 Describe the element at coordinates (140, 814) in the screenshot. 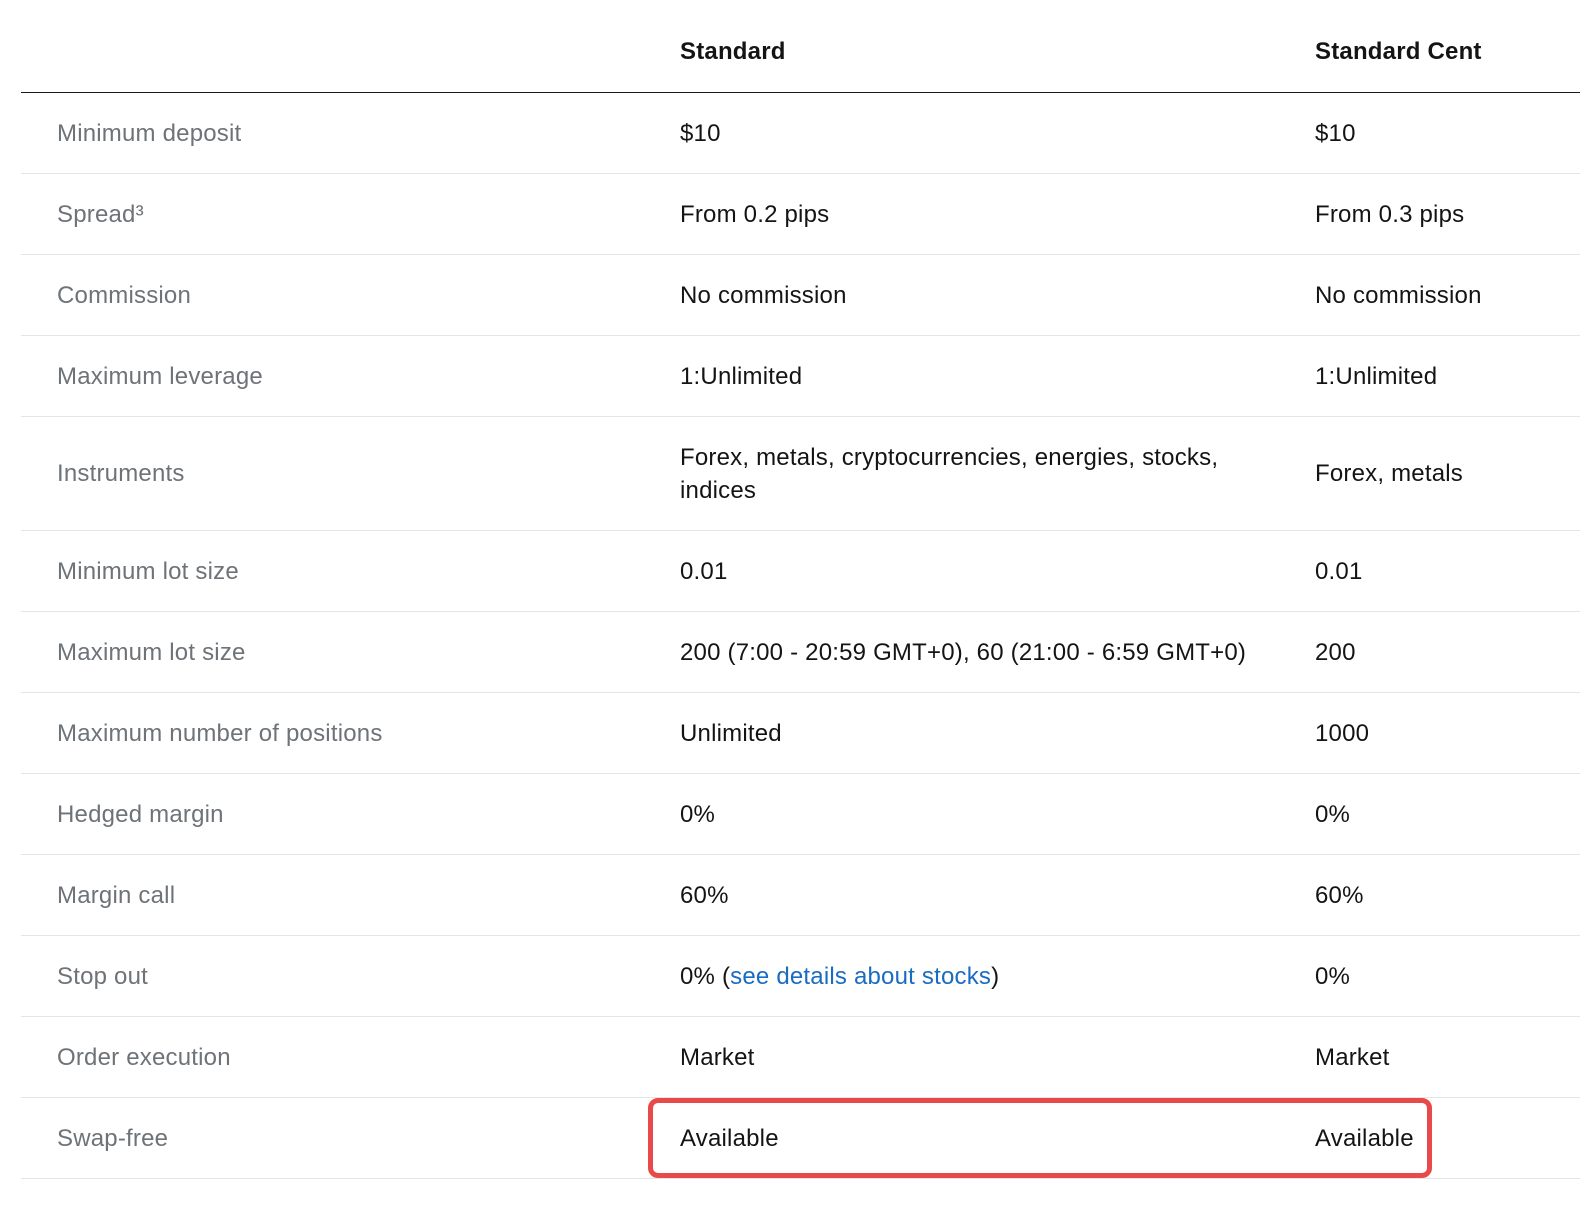

I see `row-label: Hedged margin` at that location.